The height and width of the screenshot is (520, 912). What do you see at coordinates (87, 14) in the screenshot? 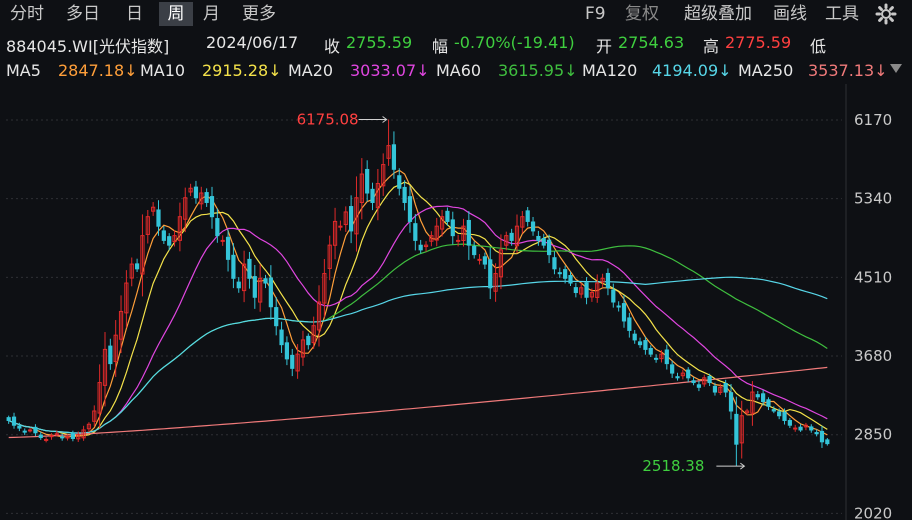
I see `tab-multi-day: 多日` at bounding box center [87, 14].